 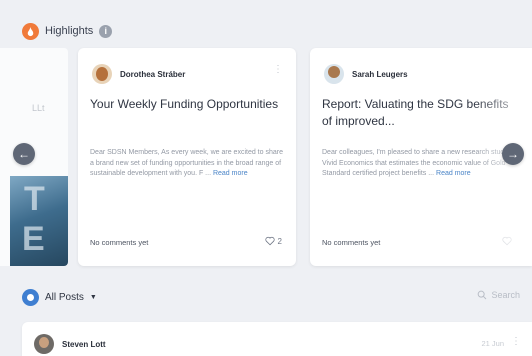 I want to click on author-name: Steven Lott, so click(x=84, y=344).